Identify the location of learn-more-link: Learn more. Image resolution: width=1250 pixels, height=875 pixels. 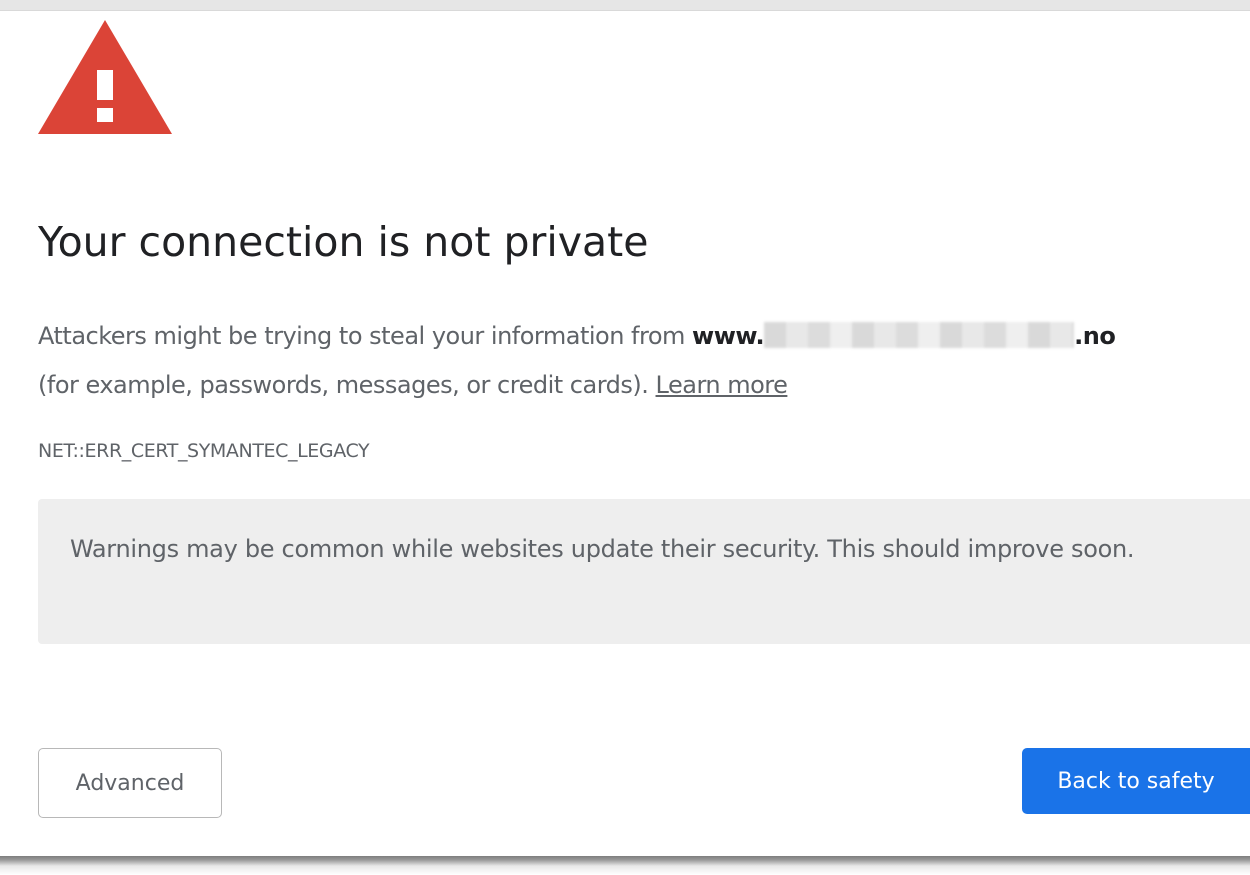
(722, 385).